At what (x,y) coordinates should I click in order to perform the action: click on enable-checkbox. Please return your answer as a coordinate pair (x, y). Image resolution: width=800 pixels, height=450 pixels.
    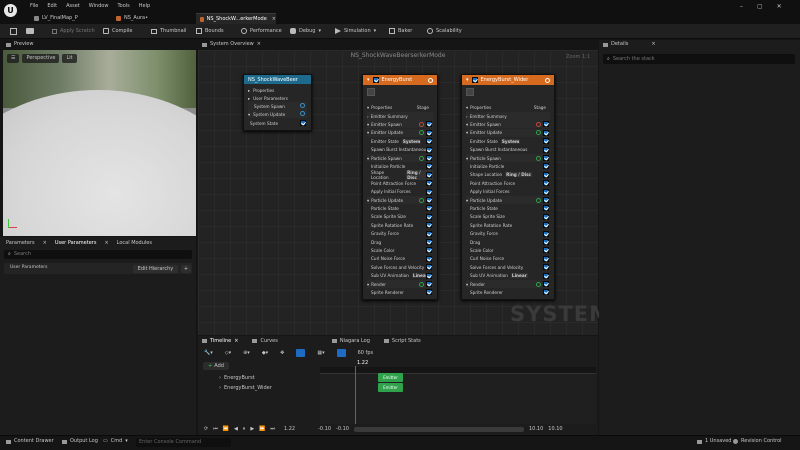
    Looking at the image, I should click on (303, 123).